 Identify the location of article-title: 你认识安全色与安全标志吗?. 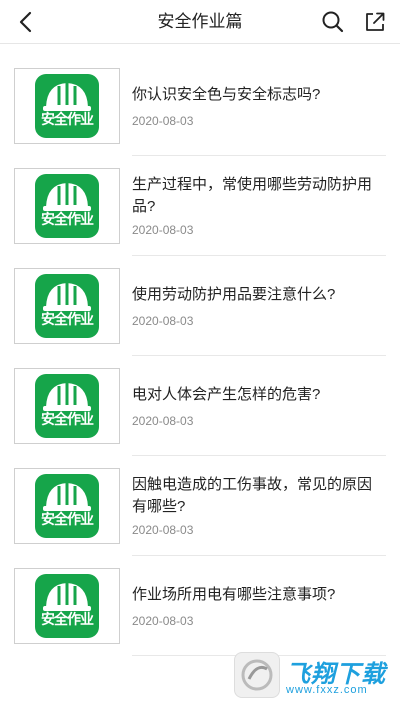
(259, 95).